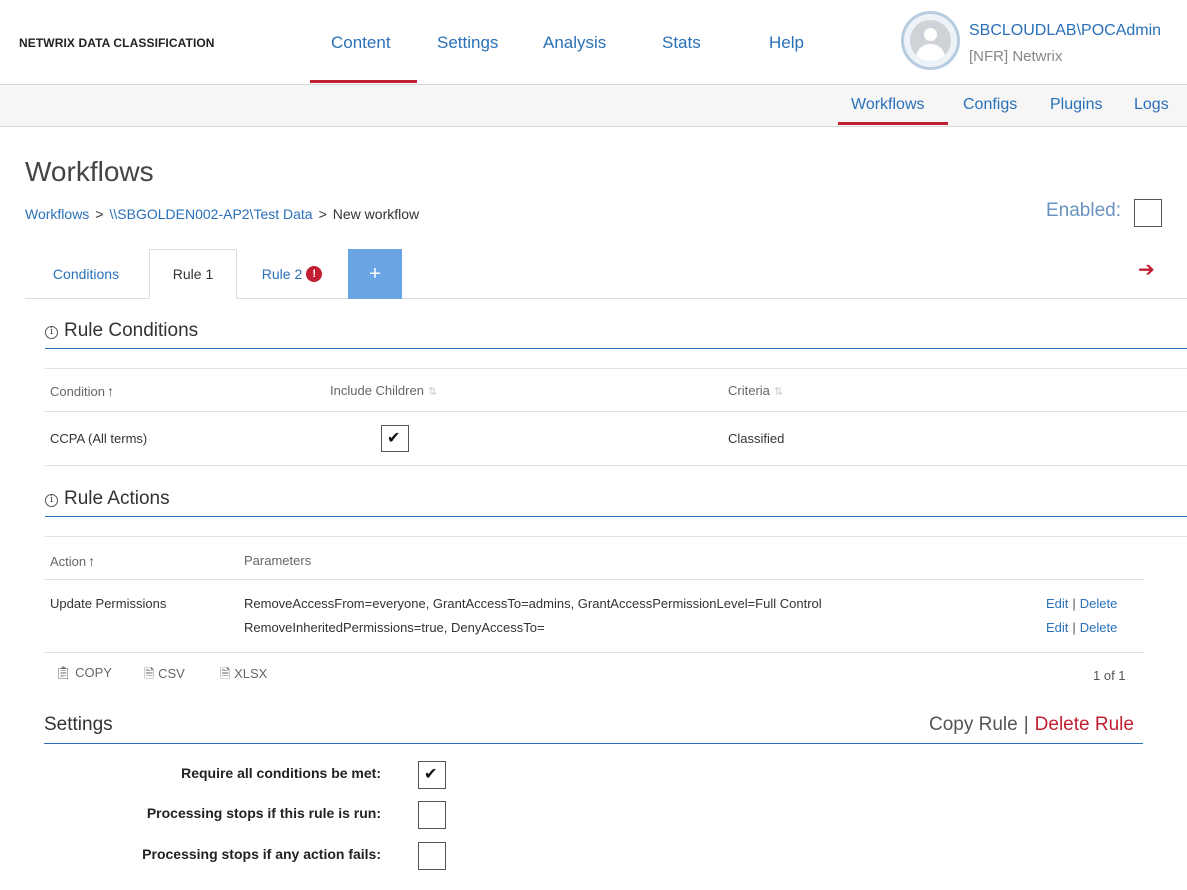  Describe the element at coordinates (888, 105) in the screenshot. I see `subnav-workflows: Workflows` at that location.